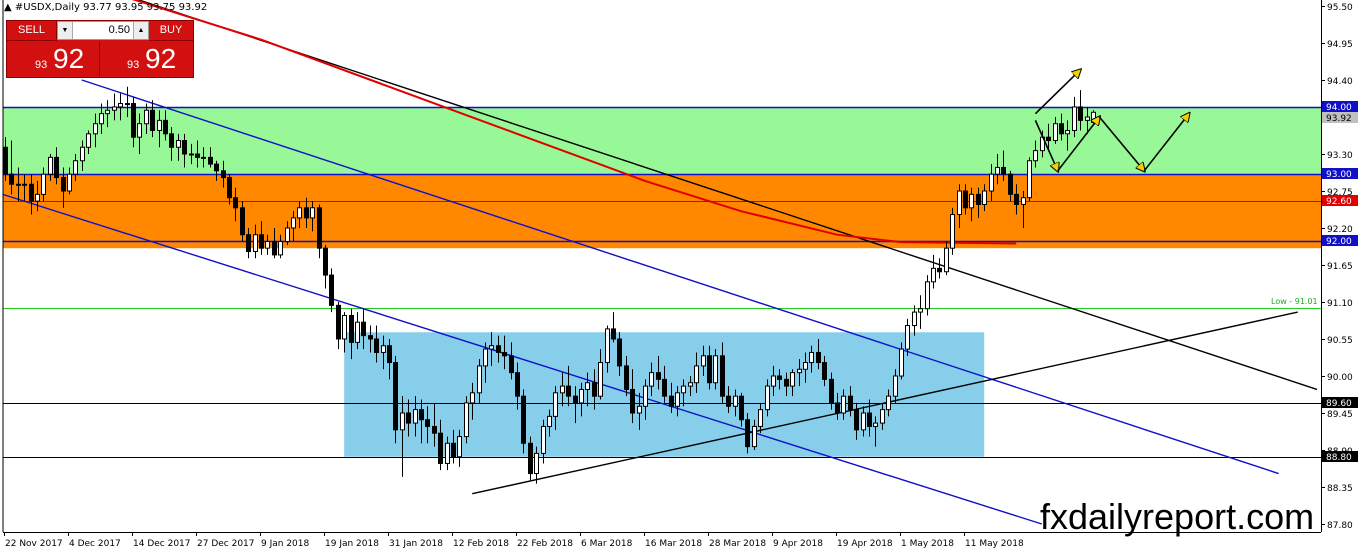  I want to click on x-tick-label: 4 Dec 2017, so click(95, 544).